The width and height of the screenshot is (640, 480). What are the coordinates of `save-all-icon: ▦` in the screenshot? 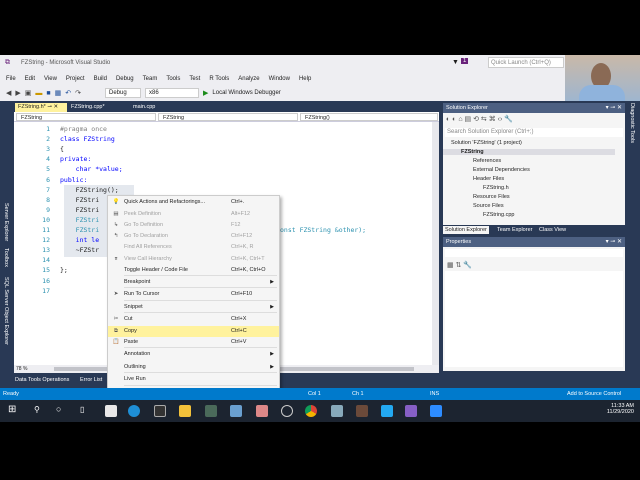 It's located at (58, 93).